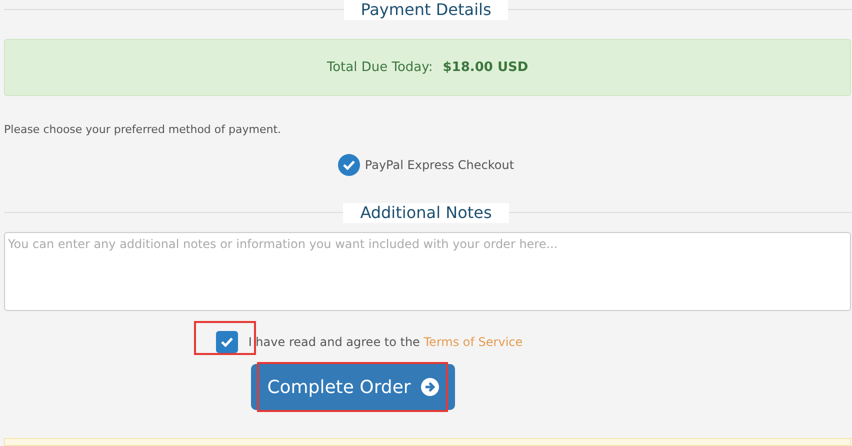 The width and height of the screenshot is (852, 446). I want to click on total-amount: $18.00 USD, so click(485, 67).